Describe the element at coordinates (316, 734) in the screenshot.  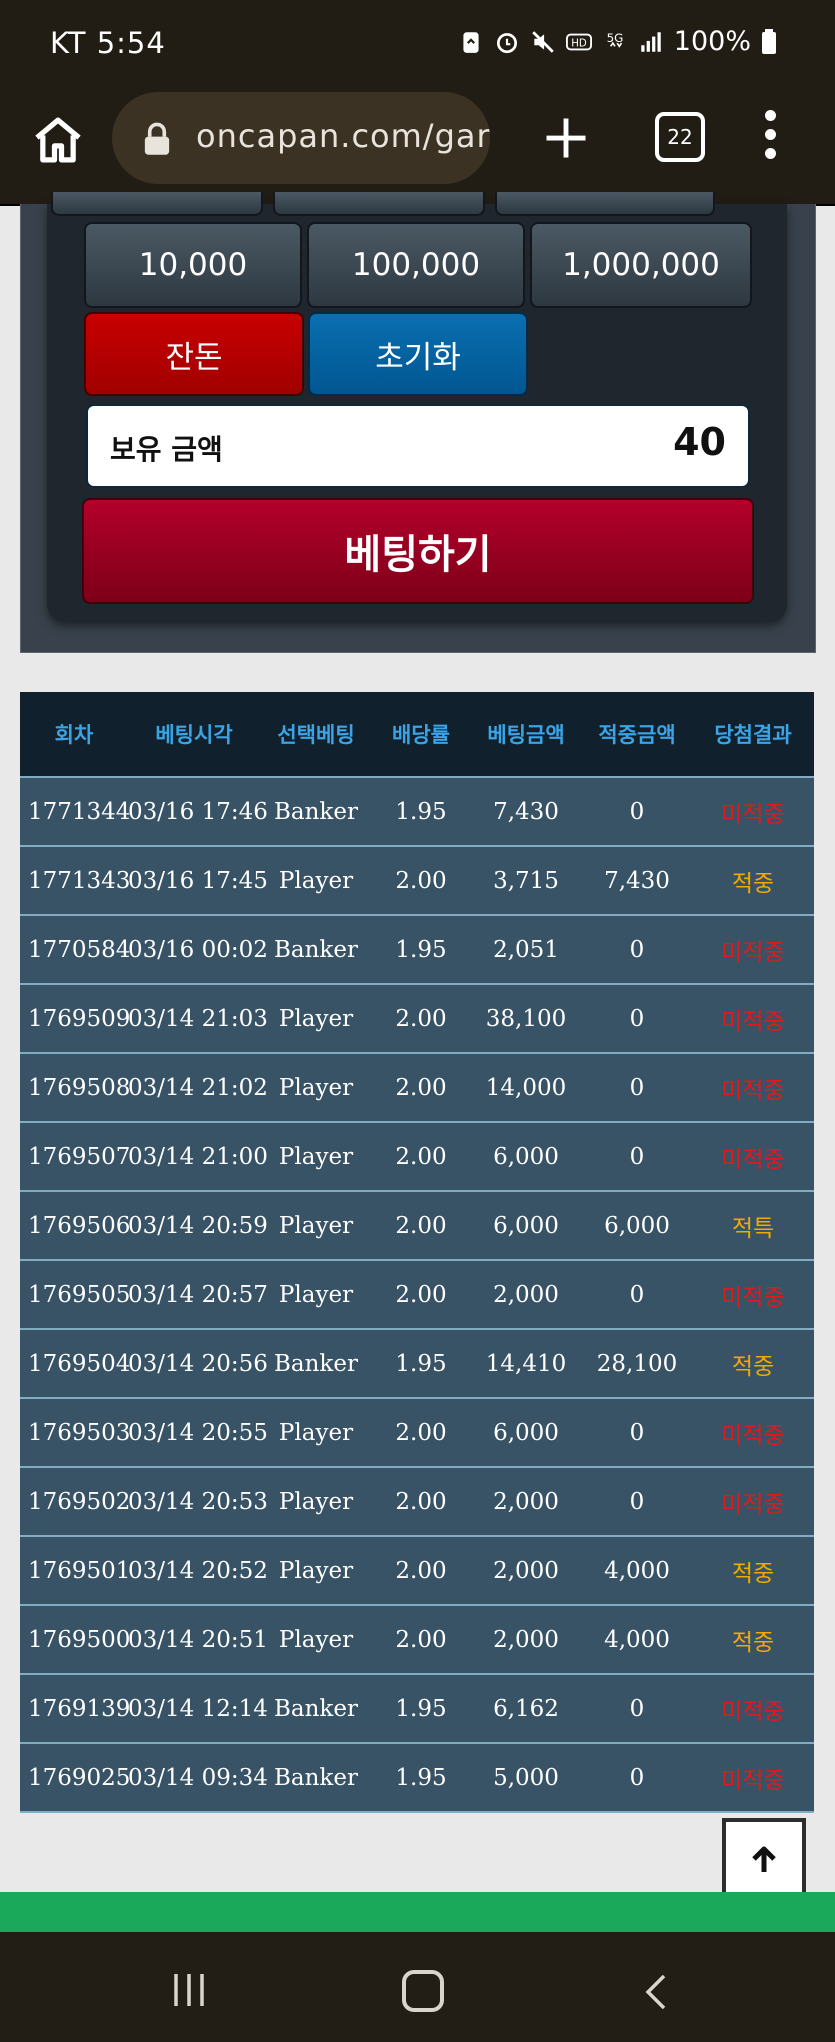
I see `header-pick: 선택베팅` at that location.